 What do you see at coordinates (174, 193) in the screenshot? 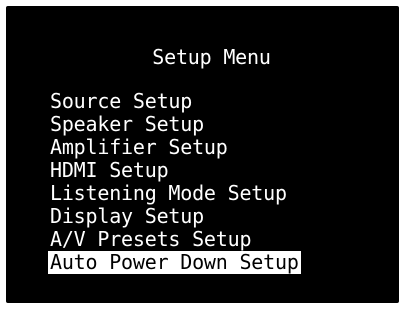
I see `menu-item-listening-mode-setup: Listening Mode Setup` at bounding box center [174, 193].